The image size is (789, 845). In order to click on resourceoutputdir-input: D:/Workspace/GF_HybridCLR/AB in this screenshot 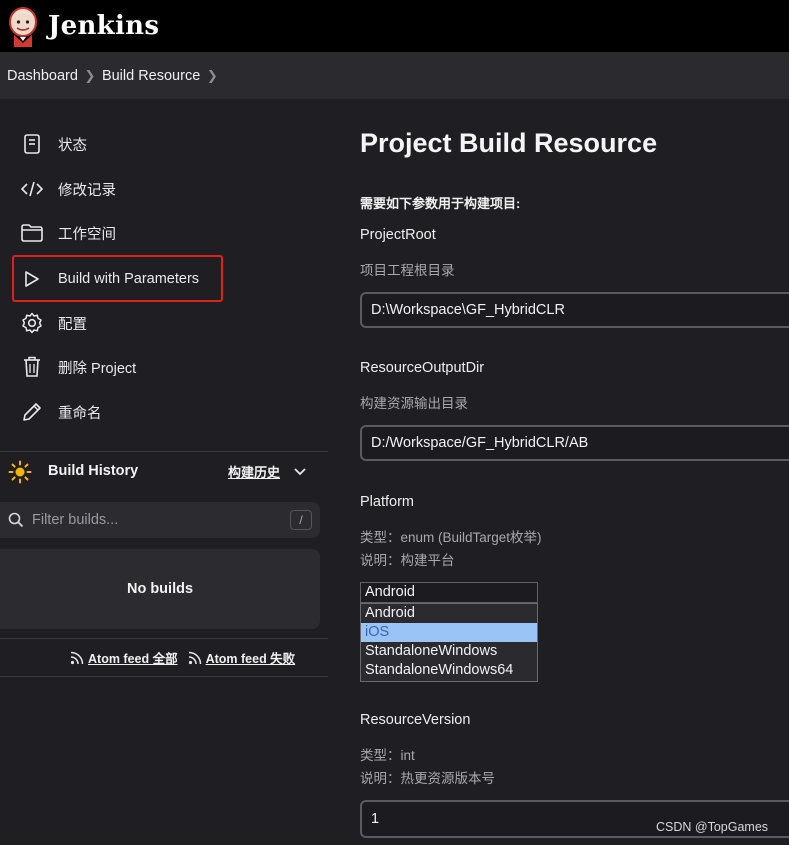, I will do `click(574, 443)`.